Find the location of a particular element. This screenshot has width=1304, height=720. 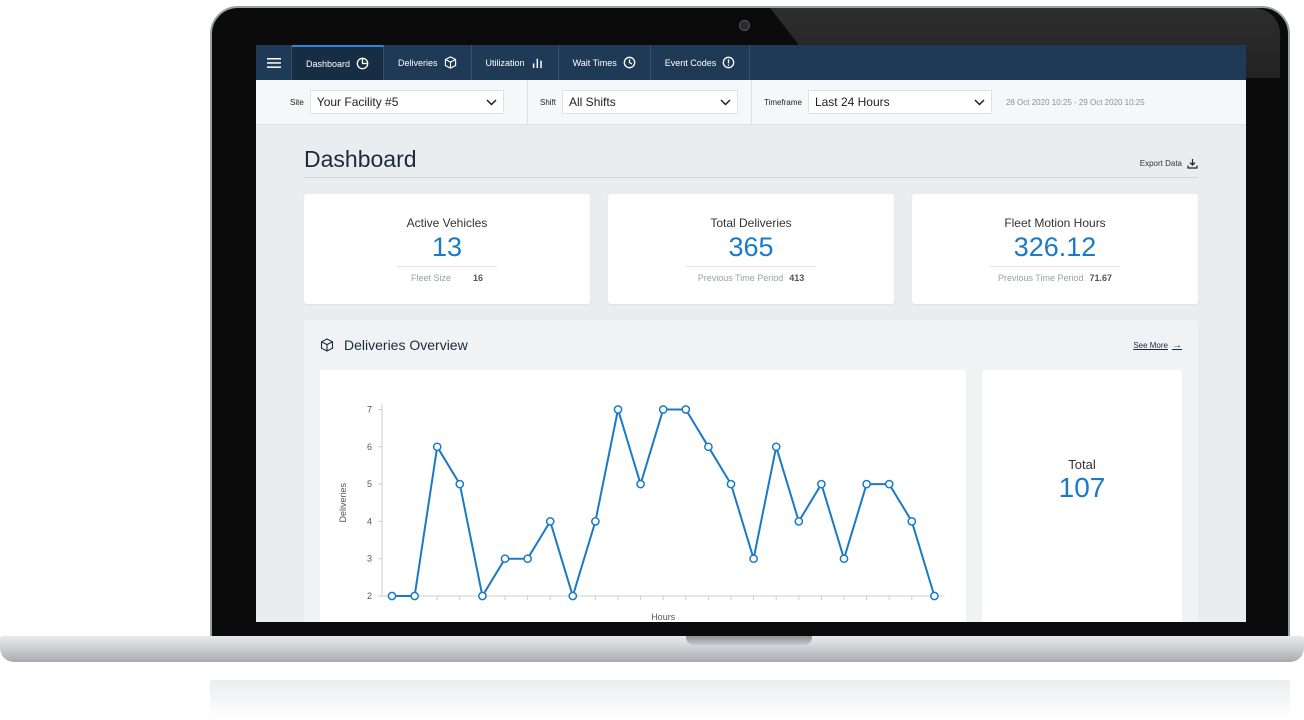

tab-event-codes: Event Codes is located at coordinates (701, 62).